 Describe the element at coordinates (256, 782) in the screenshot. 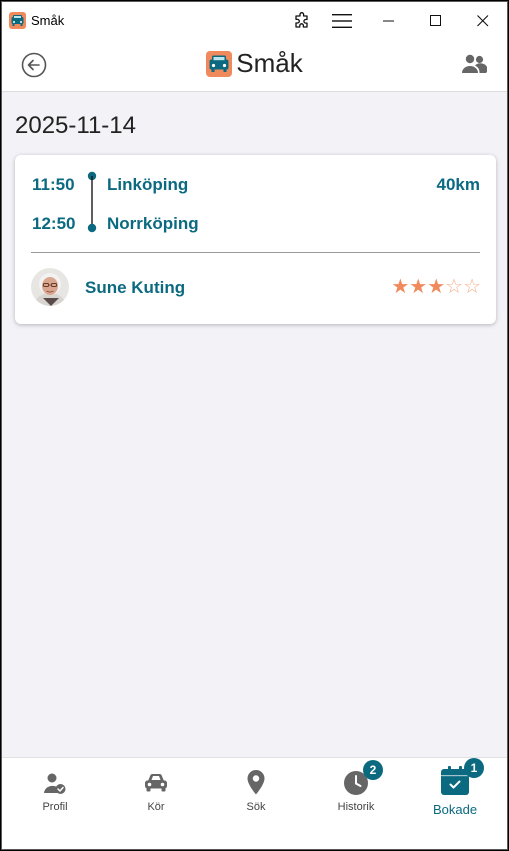

I see `location-pin-icon` at that location.